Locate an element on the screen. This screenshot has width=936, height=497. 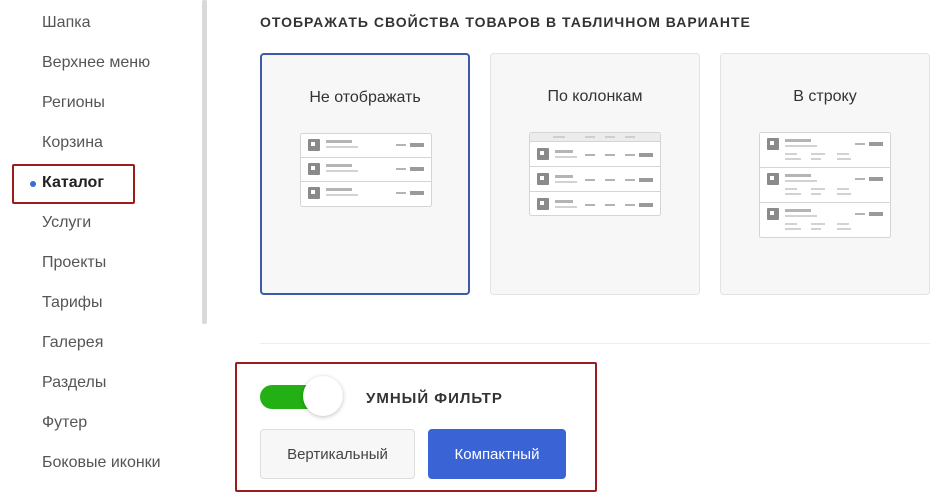
section-divider is located at coordinates (595, 343).